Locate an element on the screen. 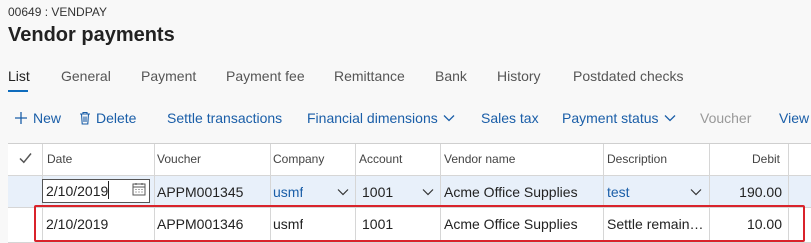 Image resolution: width=811 pixels, height=243 pixels. description-select: test is located at coordinates (618, 192).